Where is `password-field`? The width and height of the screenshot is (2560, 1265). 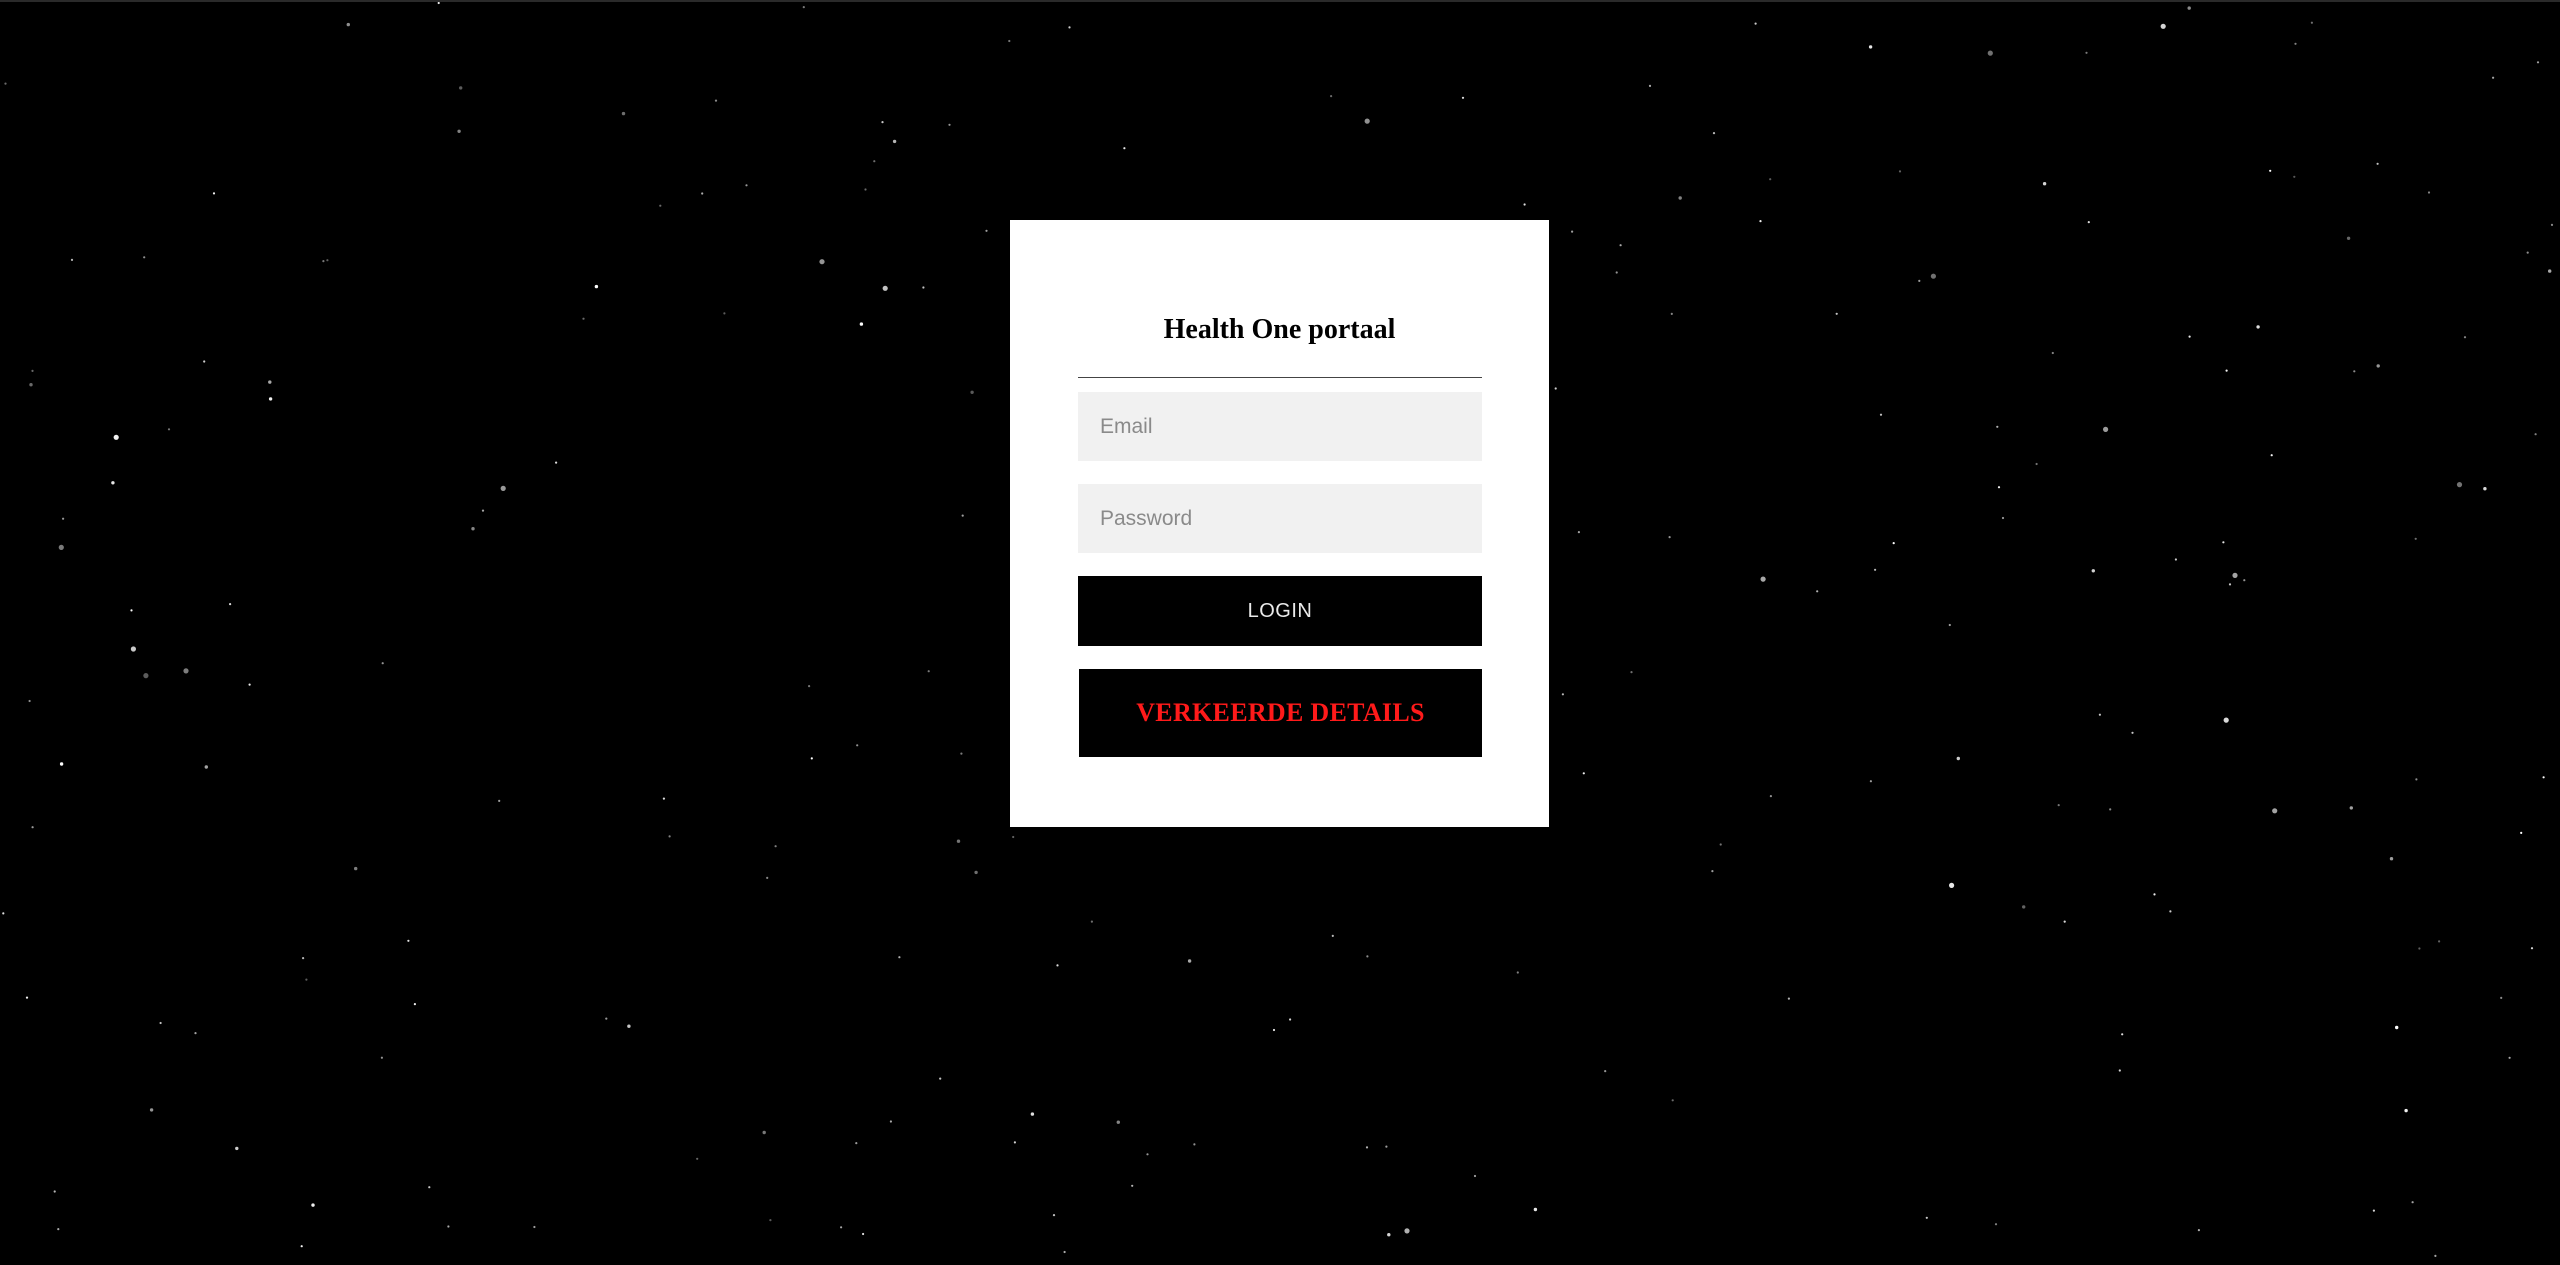 password-field is located at coordinates (1280, 518).